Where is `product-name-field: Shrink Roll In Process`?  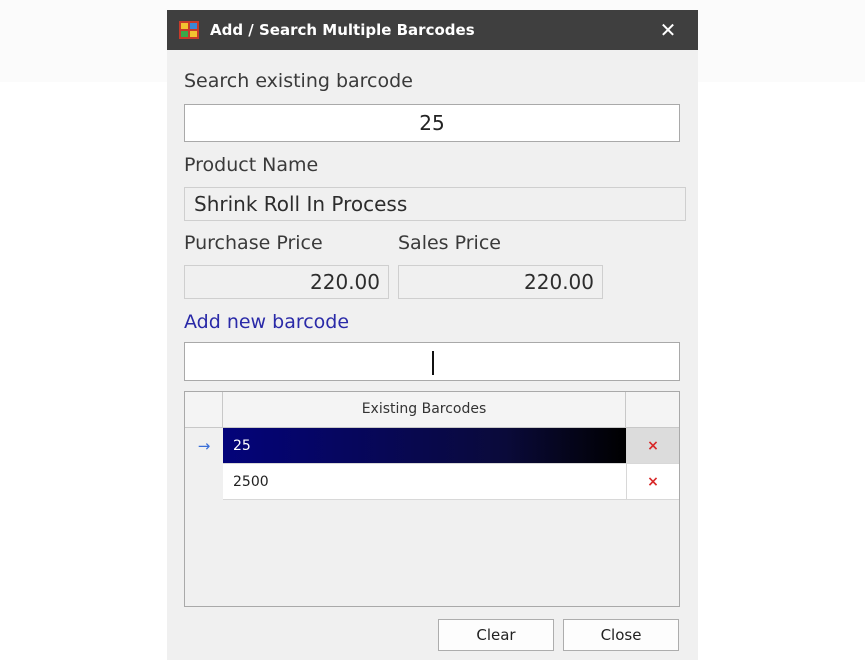
product-name-field: Shrink Roll In Process is located at coordinates (435, 204).